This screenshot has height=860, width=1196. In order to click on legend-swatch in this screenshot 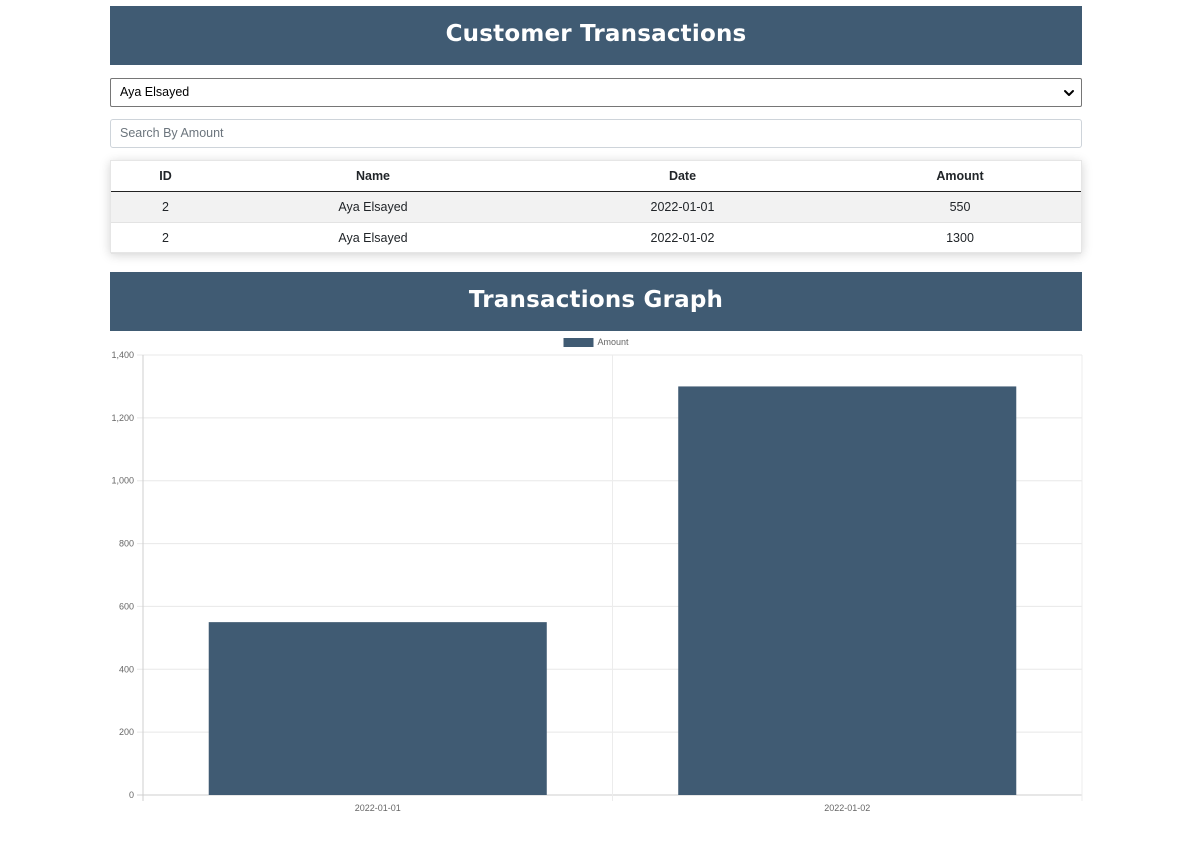, I will do `click(578, 342)`.